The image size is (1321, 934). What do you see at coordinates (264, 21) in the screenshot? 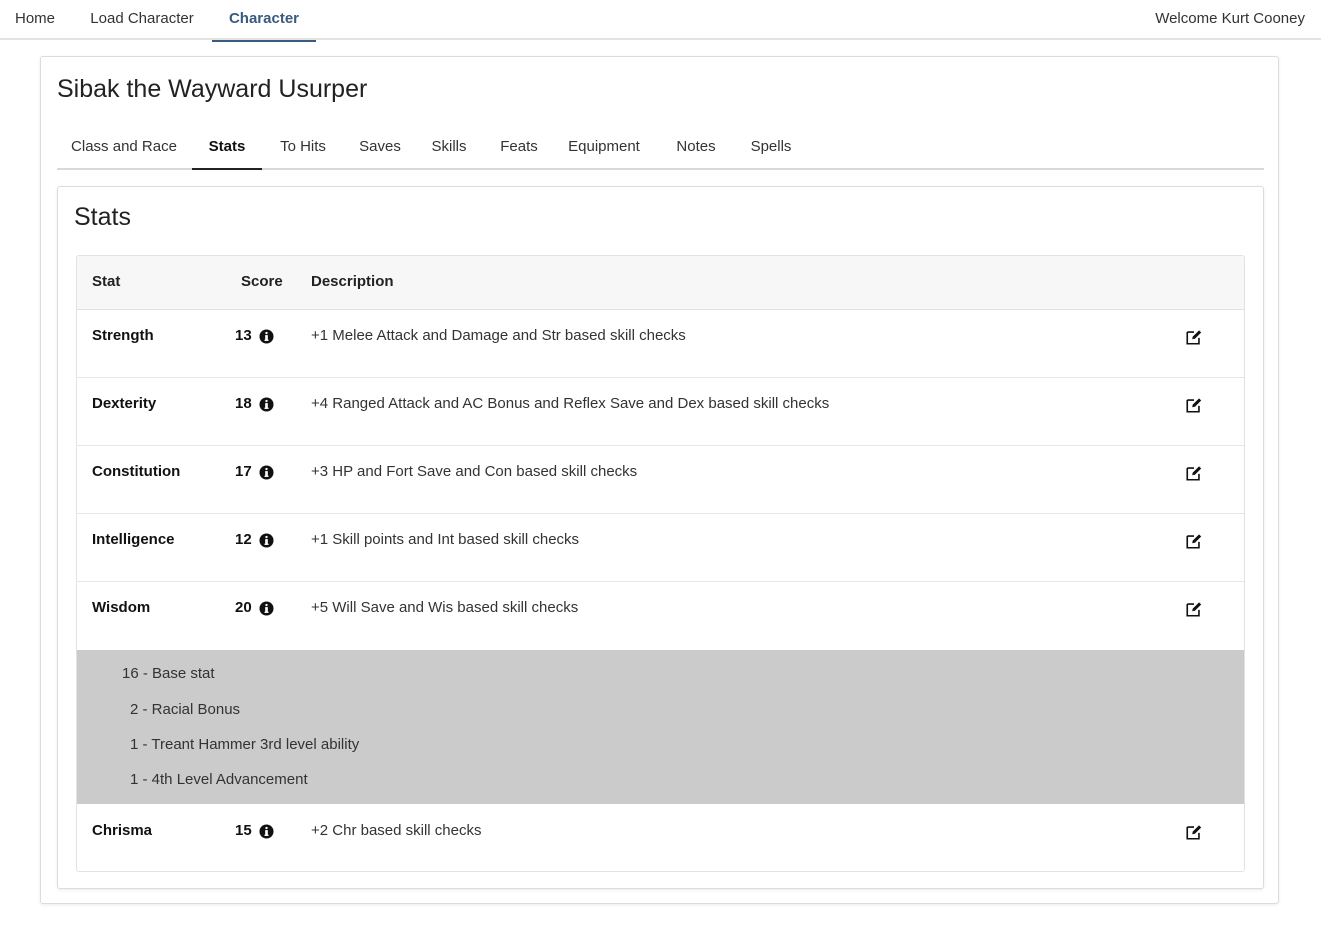
I see `nav-character-link: Character` at bounding box center [264, 21].